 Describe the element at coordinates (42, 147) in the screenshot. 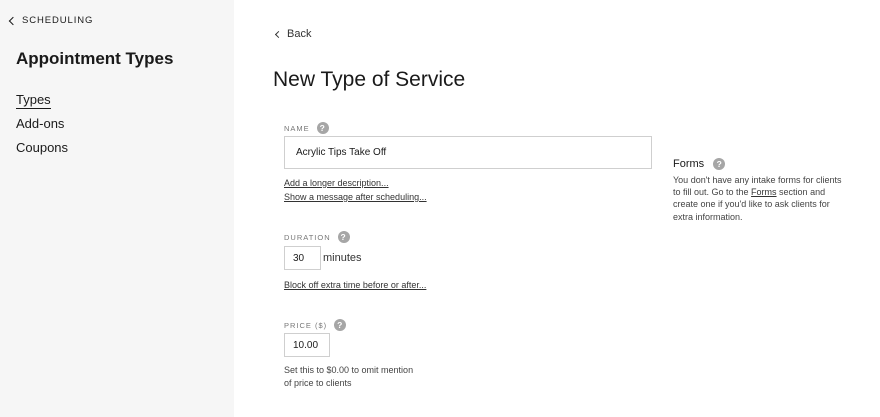

I see `sidebar-item-label: Coupons` at that location.